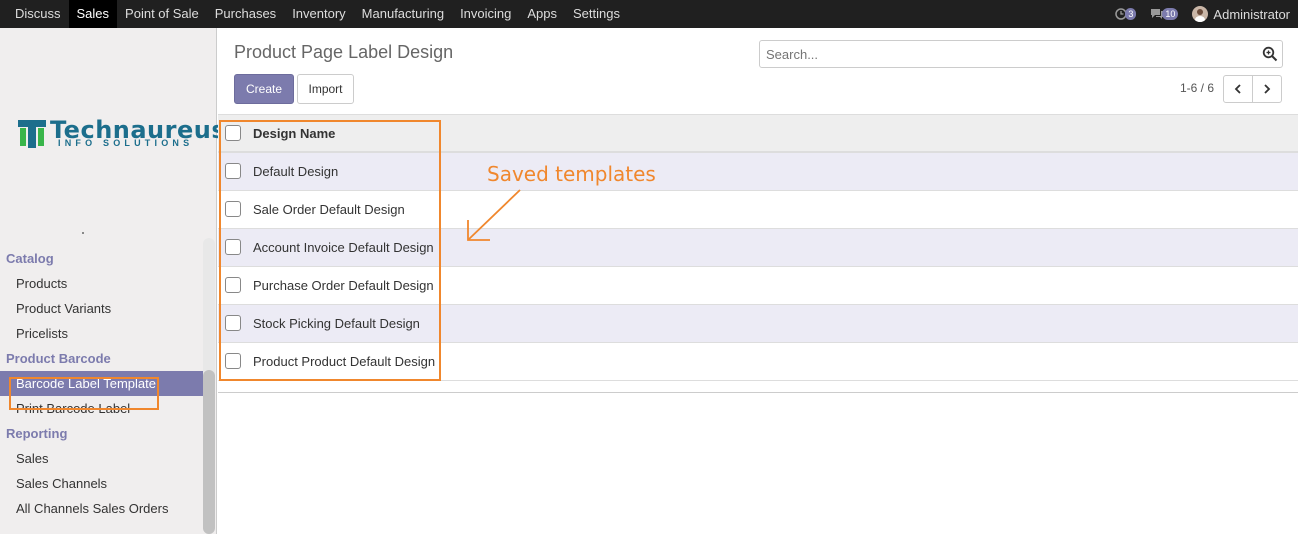 The width and height of the screenshot is (1298, 534). What do you see at coordinates (758, 286) in the screenshot?
I see `table-row: Purchase Order Default Design` at bounding box center [758, 286].